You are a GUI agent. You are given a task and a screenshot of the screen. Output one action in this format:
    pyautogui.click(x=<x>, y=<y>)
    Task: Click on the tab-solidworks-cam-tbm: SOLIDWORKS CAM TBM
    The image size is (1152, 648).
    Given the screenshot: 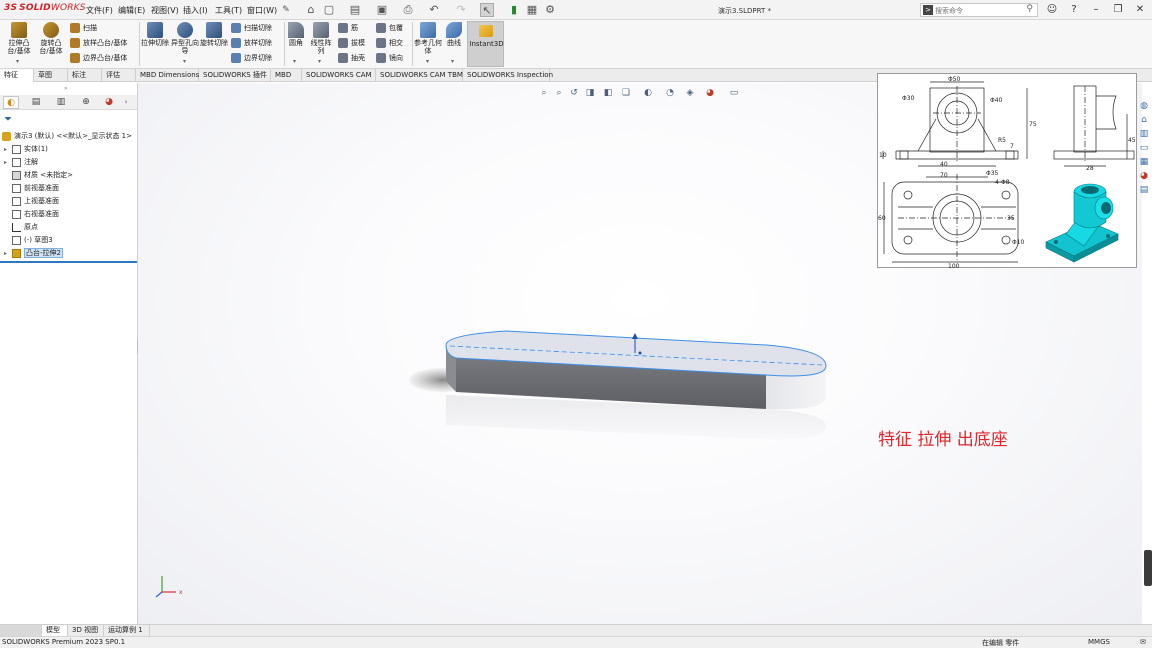 What is the action you would take?
    pyautogui.click(x=419, y=75)
    